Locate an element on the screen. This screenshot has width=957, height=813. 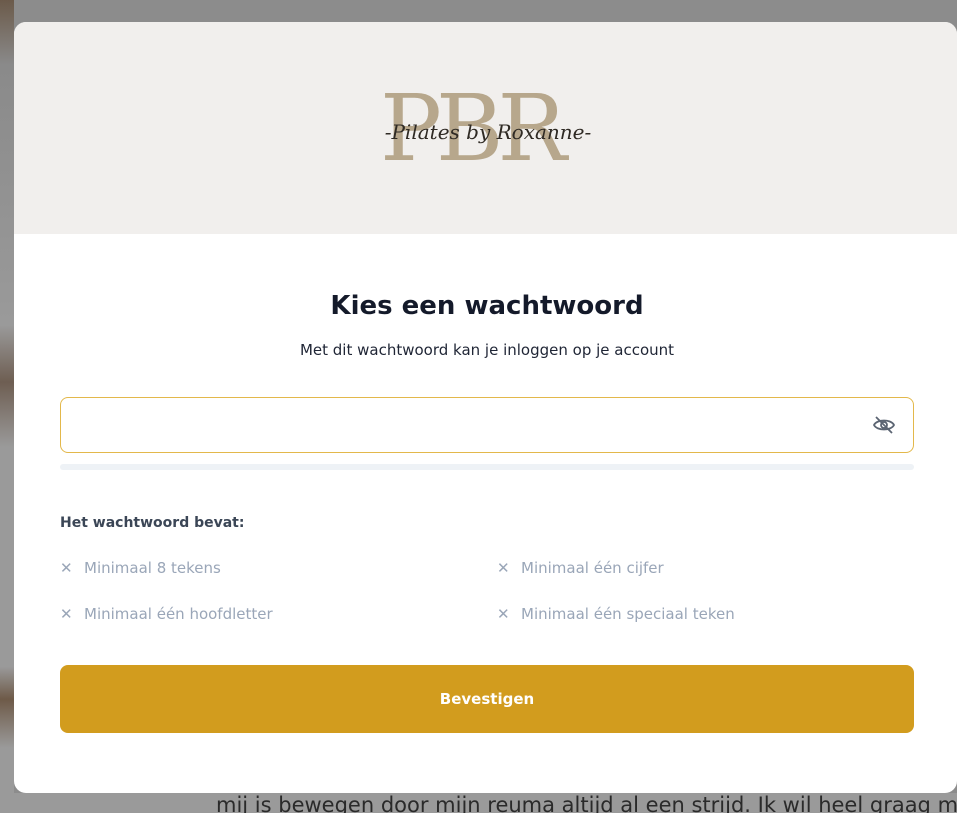
requirement-special-char: ✕ Minimaal één speciaal teken is located at coordinates (705, 614).